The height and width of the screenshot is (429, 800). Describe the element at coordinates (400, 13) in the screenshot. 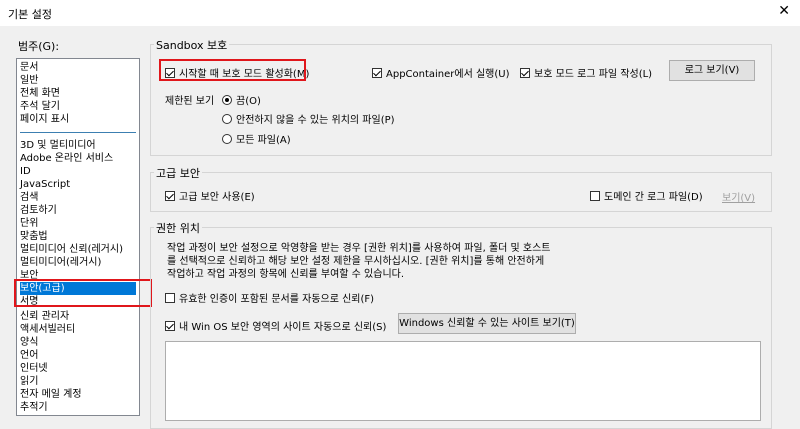

I see `title-bar: 기본 설정 ✕` at that location.